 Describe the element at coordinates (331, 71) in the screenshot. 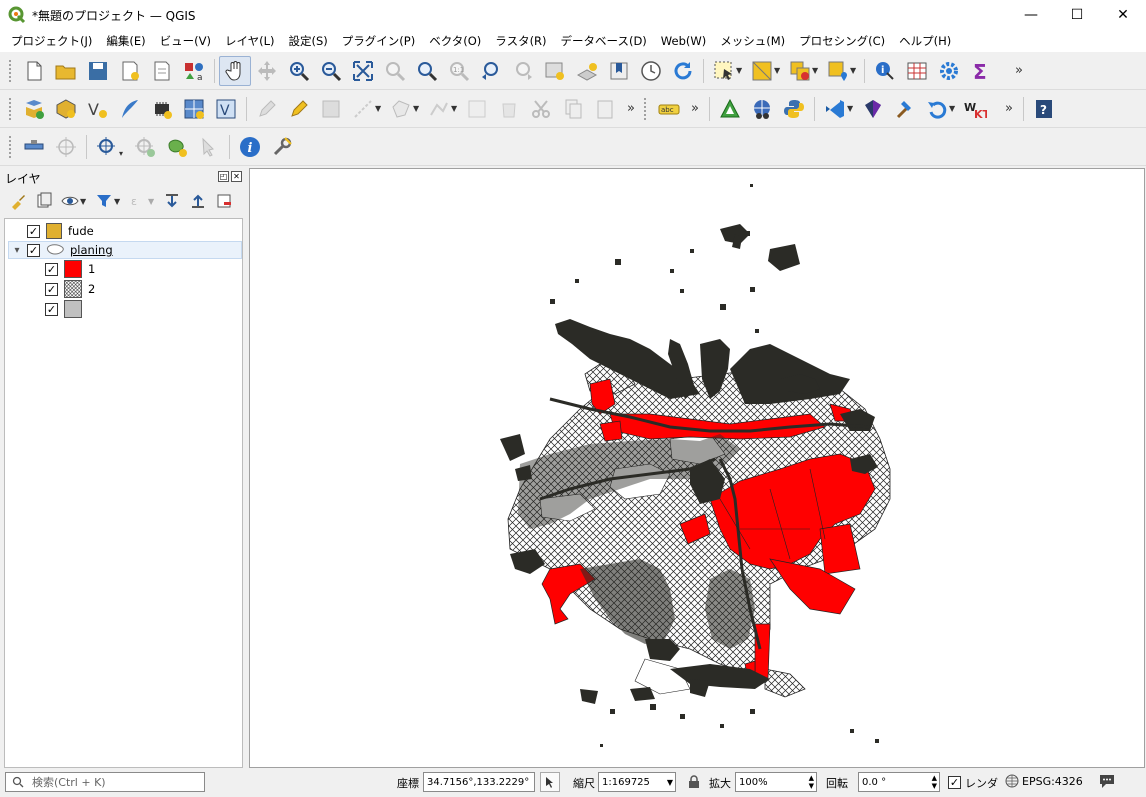

I see `zoom-out-button` at that location.